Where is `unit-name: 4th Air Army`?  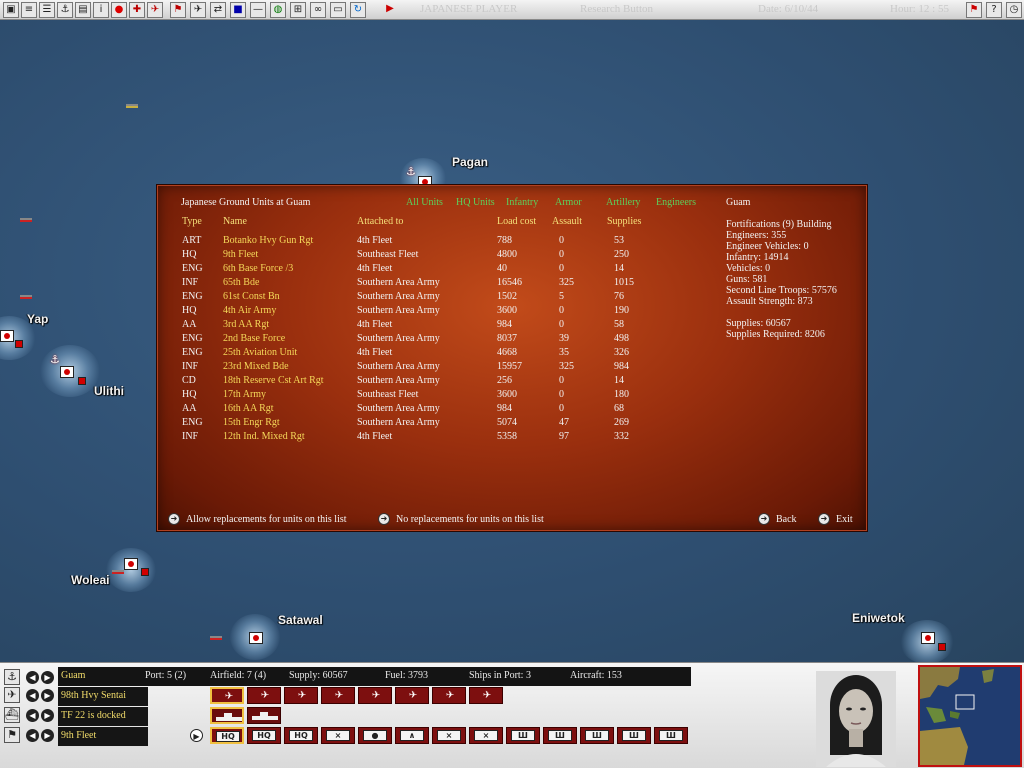 unit-name: 4th Air Army is located at coordinates (249, 310).